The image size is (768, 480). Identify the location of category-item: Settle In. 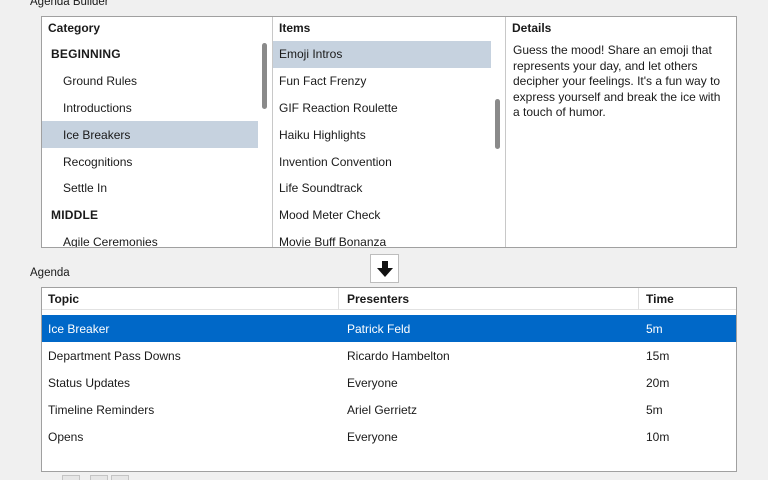
(150, 188).